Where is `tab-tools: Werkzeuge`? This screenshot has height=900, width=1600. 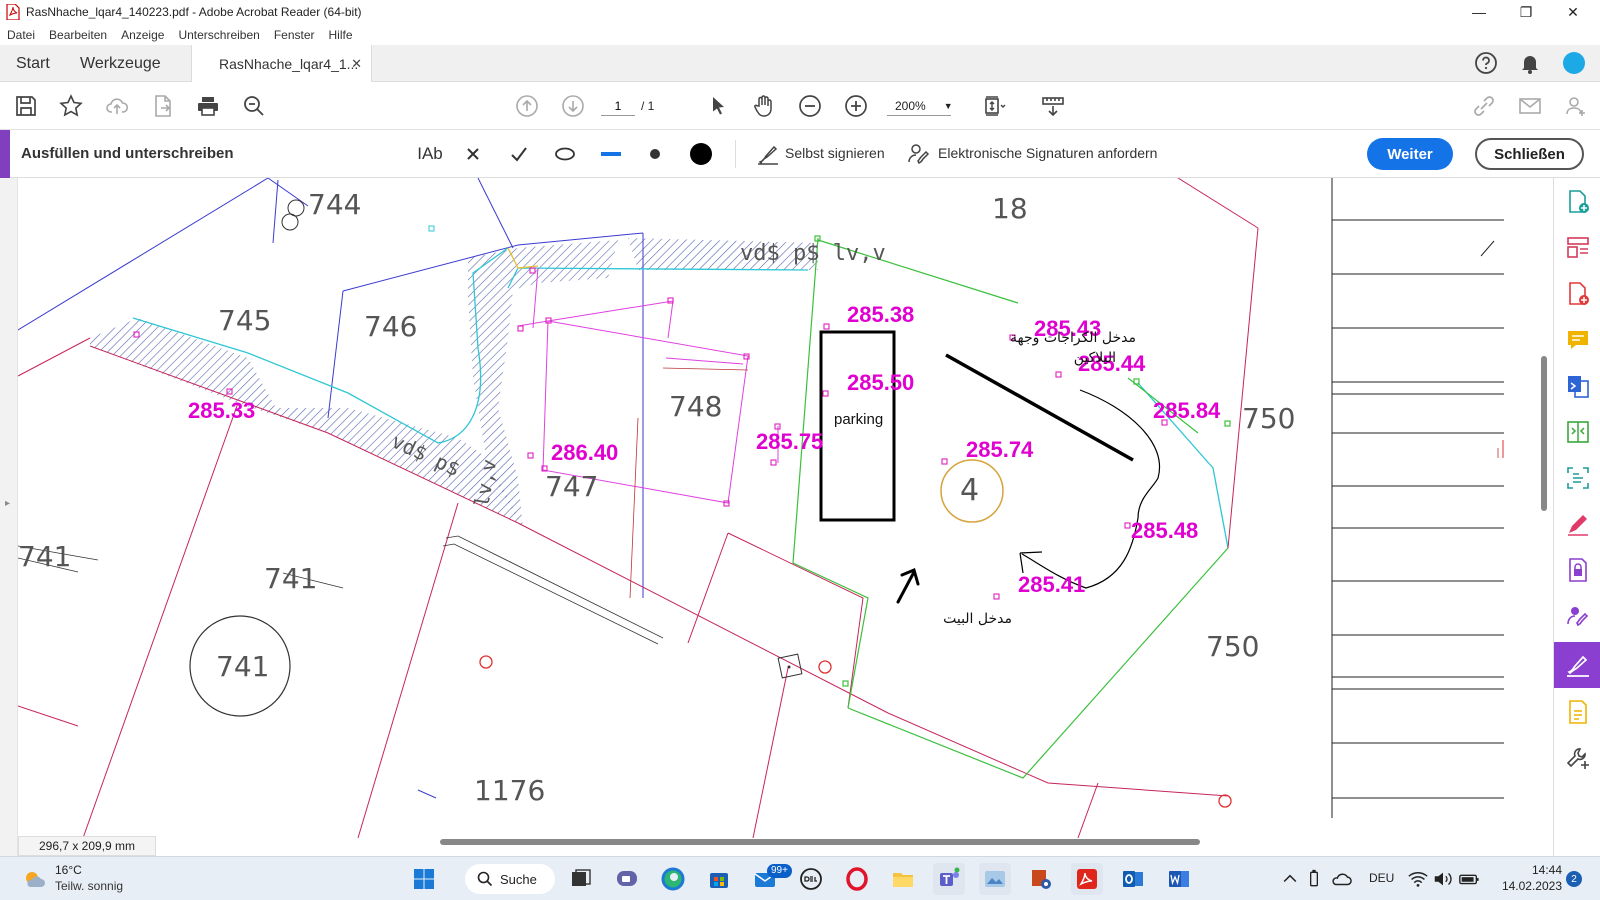
tab-tools: Werkzeuge is located at coordinates (120, 63).